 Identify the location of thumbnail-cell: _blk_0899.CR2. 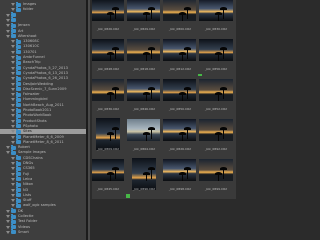
(216, 177).